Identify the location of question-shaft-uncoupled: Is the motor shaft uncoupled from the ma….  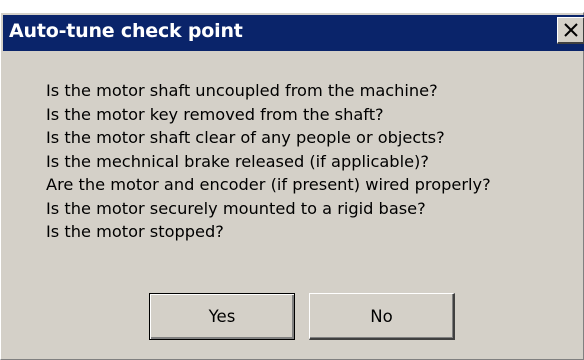
(242, 90).